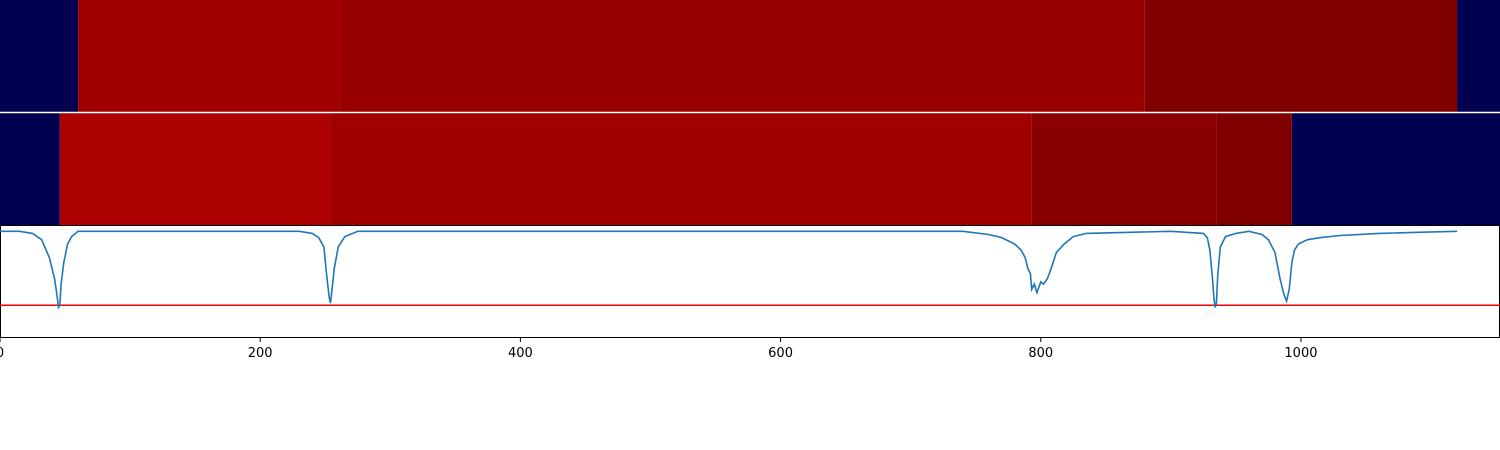 The width and height of the screenshot is (1500, 450). Describe the element at coordinates (1300, 353) in the screenshot. I see `x-tick-label-1000: 1000` at that location.